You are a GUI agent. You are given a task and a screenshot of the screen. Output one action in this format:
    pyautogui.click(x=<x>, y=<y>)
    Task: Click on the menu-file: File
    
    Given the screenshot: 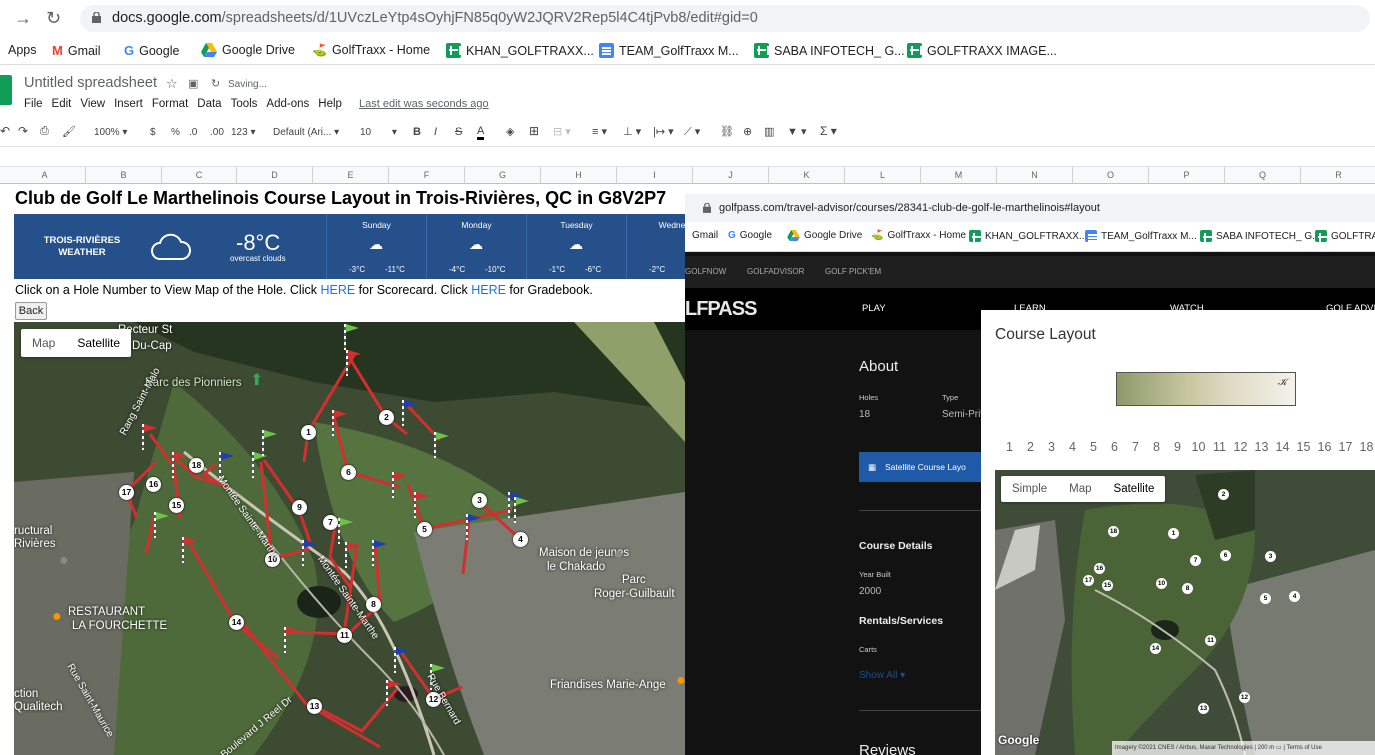 What is the action you would take?
    pyautogui.click(x=33, y=104)
    